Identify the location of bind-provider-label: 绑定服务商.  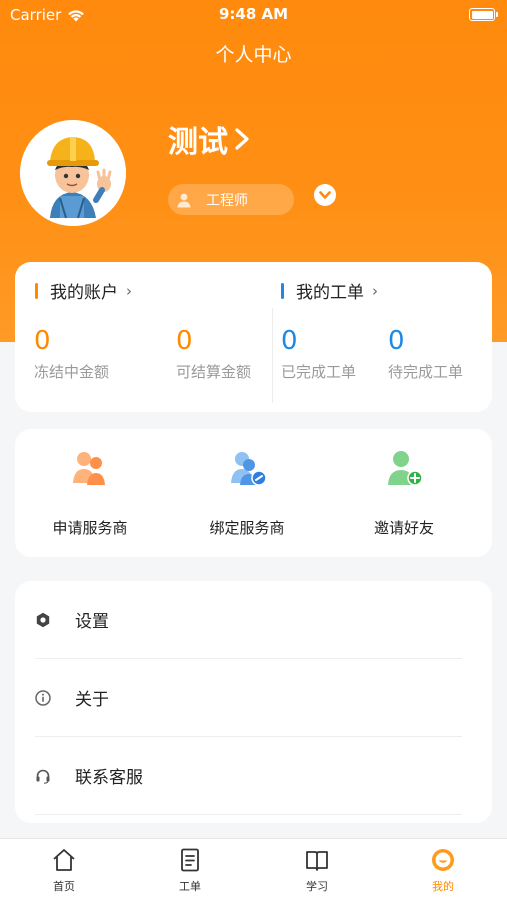
(247, 528).